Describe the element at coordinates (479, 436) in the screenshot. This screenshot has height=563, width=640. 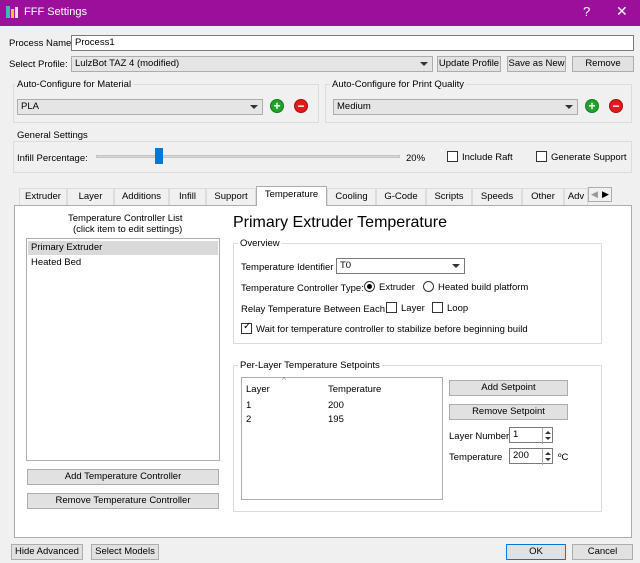
I see `layer-number-label: Layer Number` at that location.